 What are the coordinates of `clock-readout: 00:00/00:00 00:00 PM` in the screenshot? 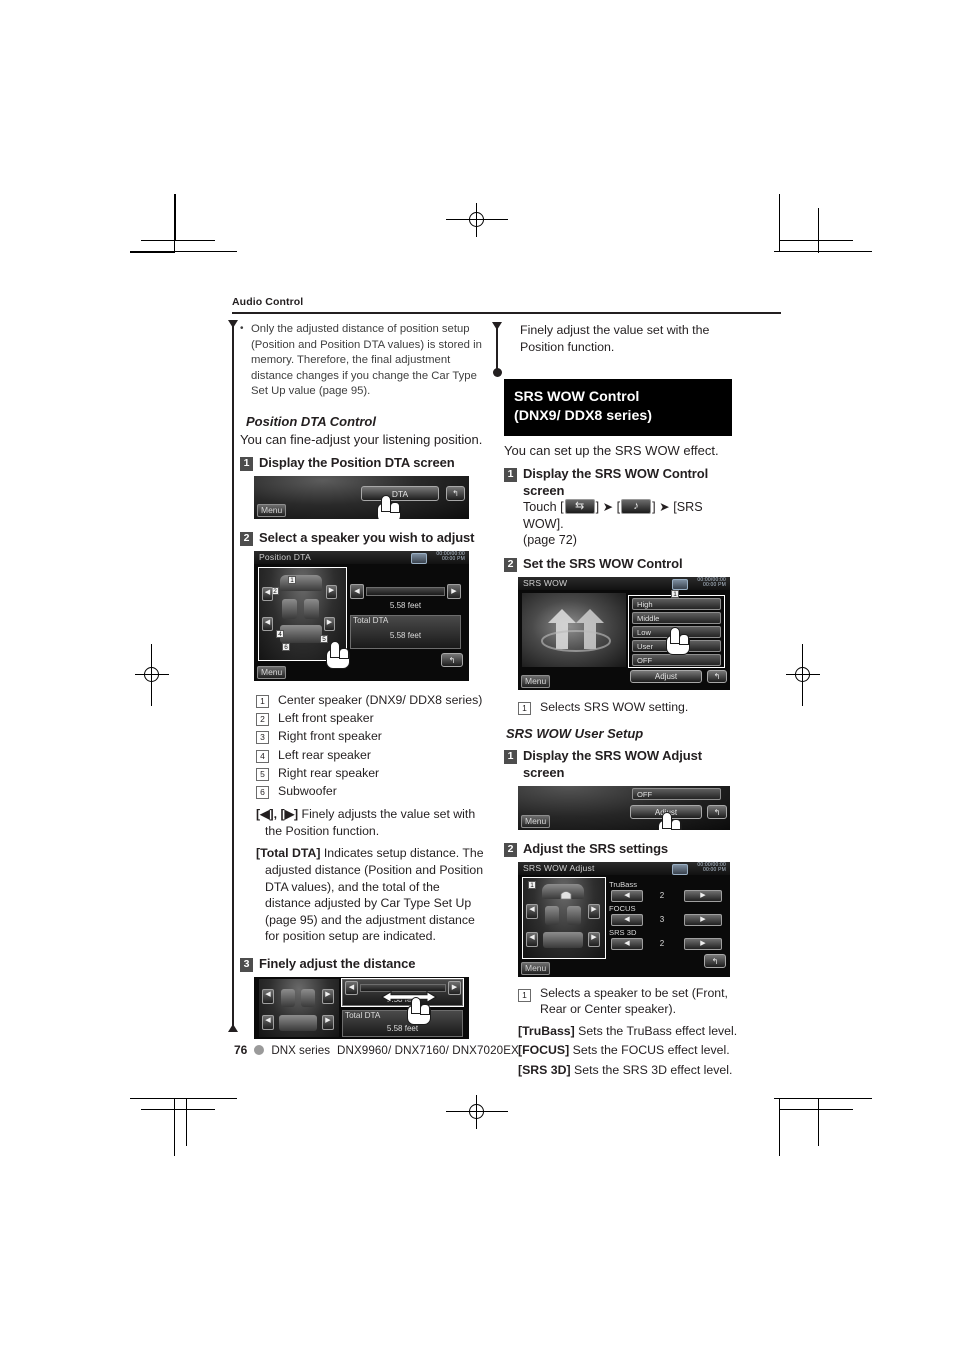 It's located at (711, 868).